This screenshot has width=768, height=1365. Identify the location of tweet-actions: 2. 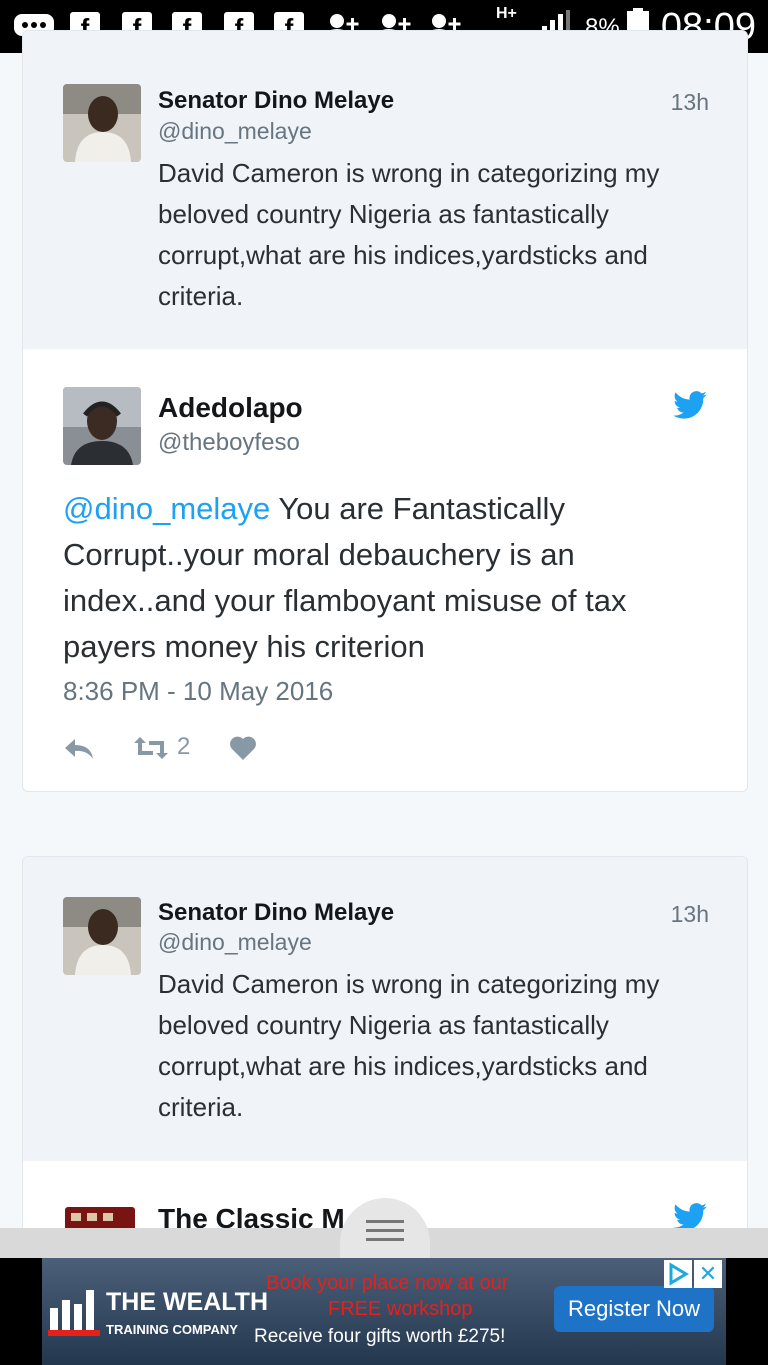
(213, 749).